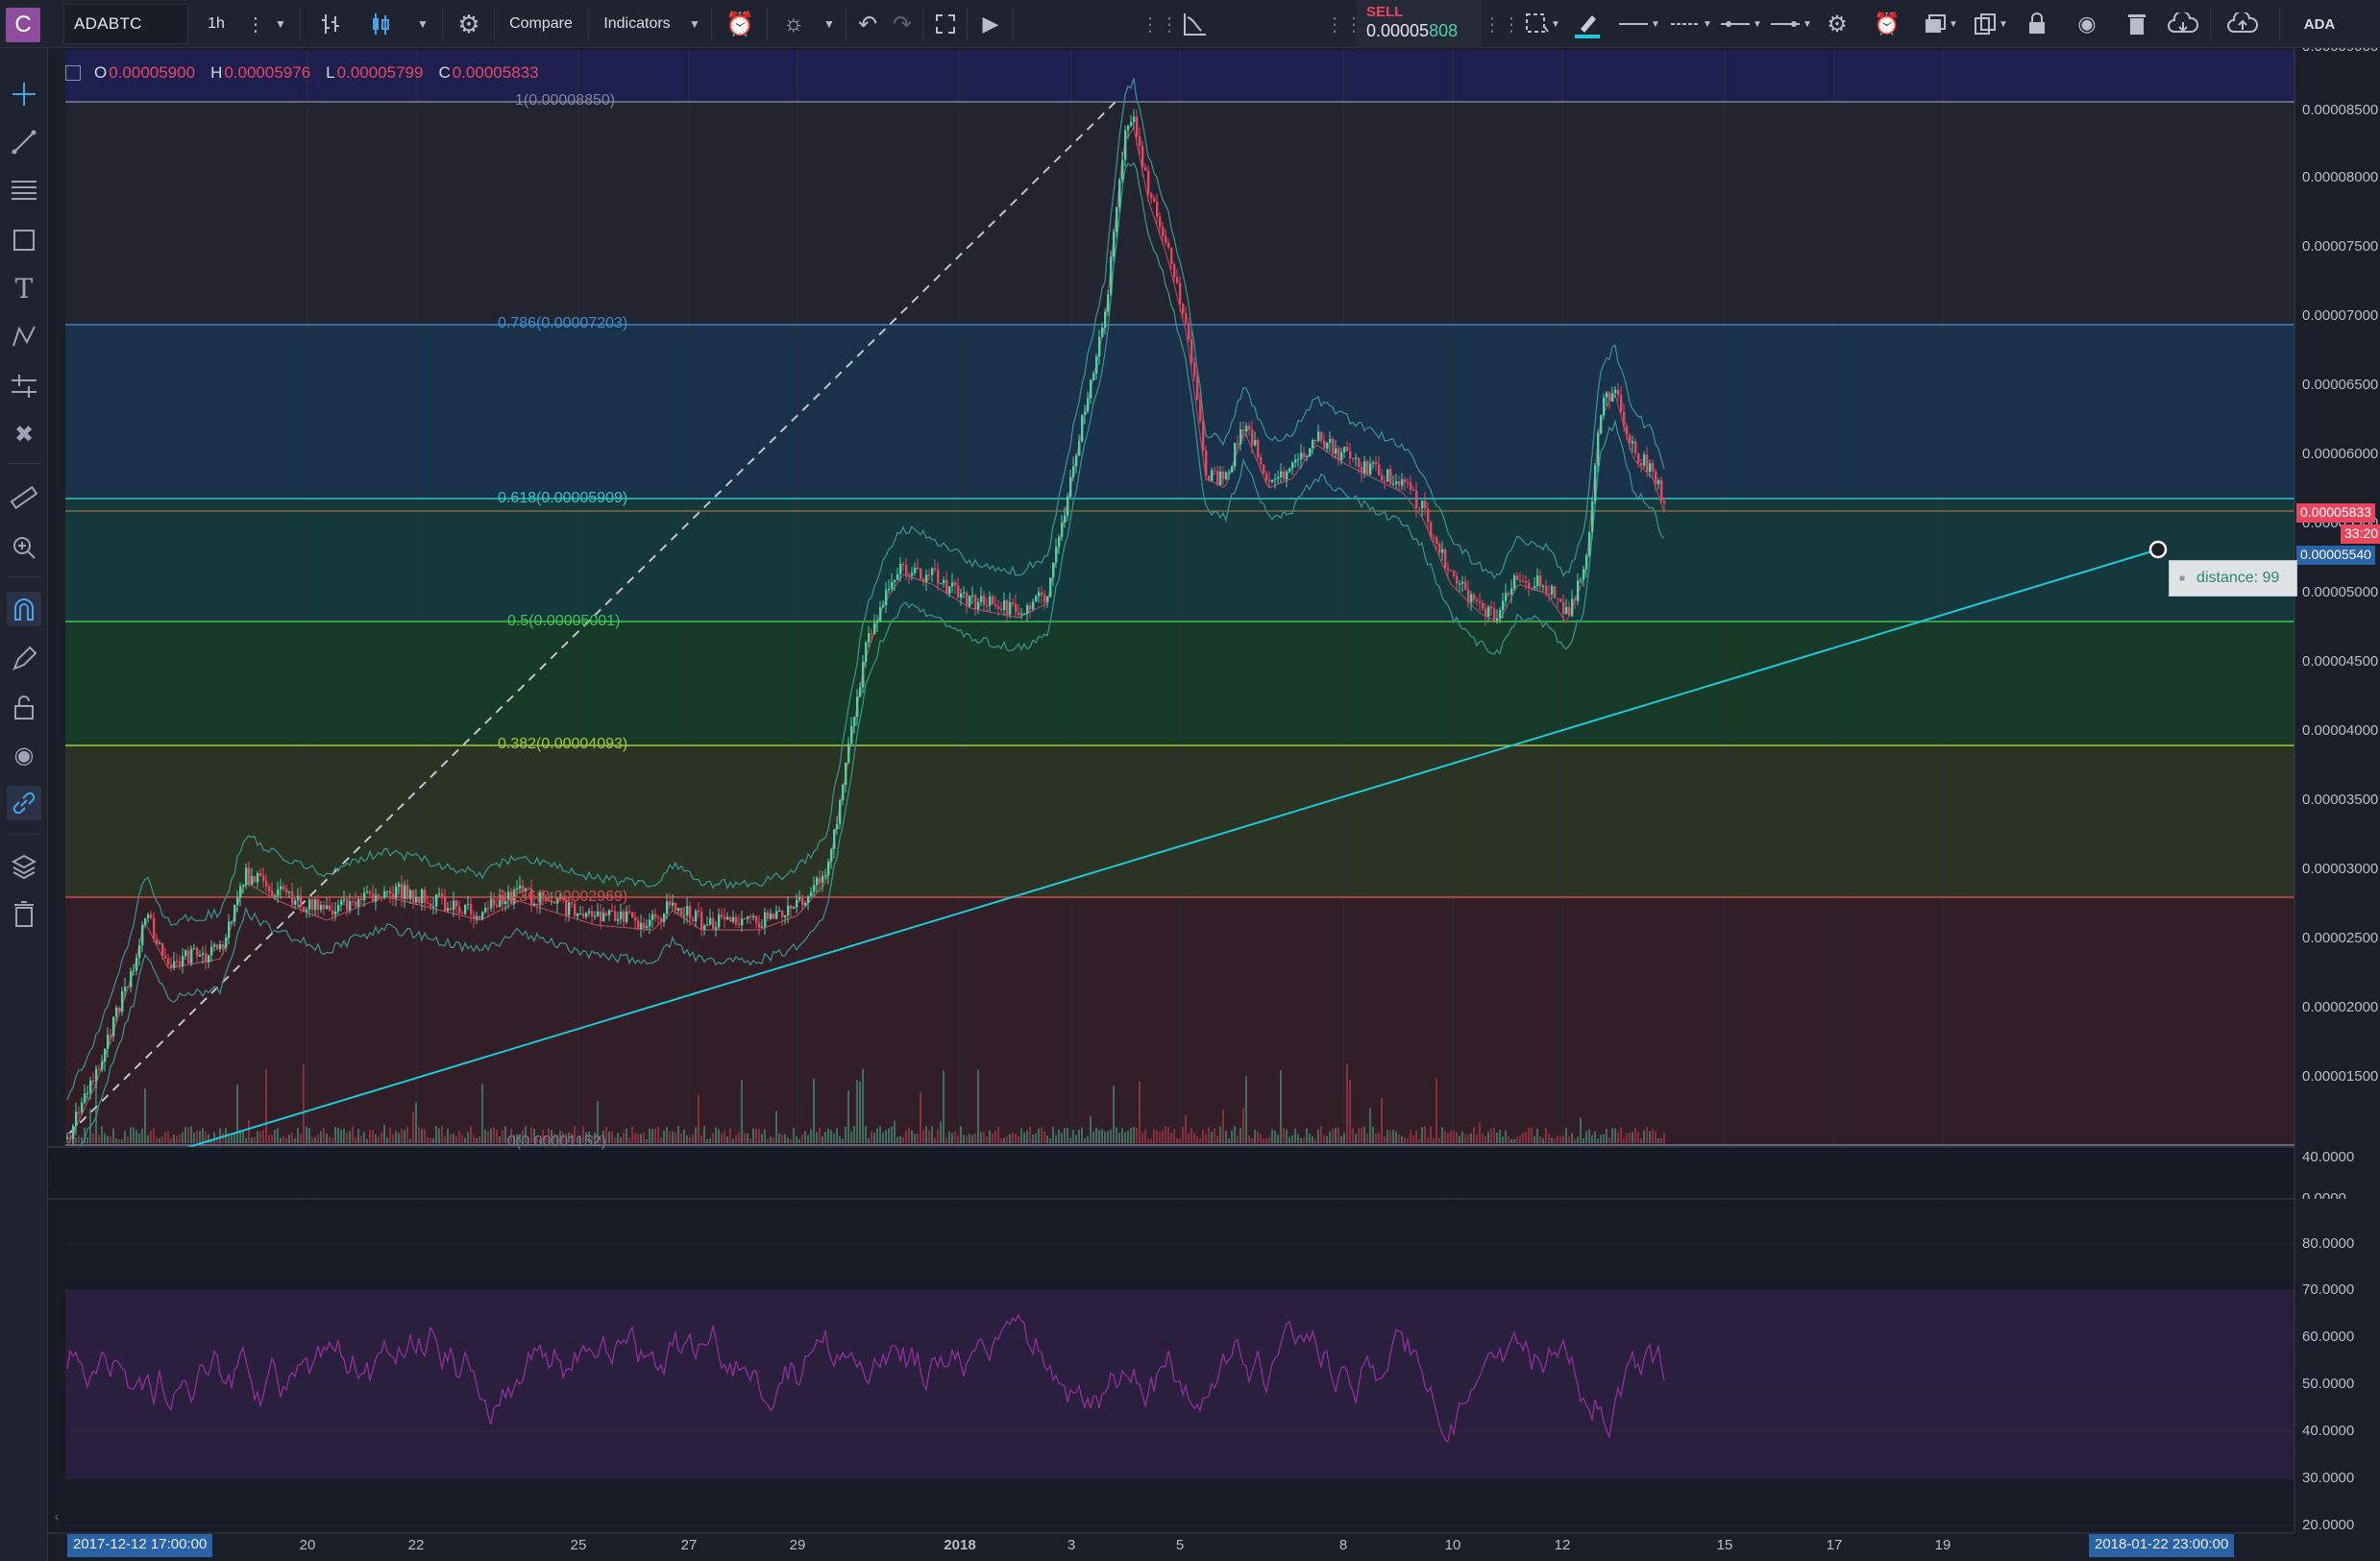  What do you see at coordinates (694, 24) in the screenshot?
I see `indicators-dropdown-icon: ▼` at bounding box center [694, 24].